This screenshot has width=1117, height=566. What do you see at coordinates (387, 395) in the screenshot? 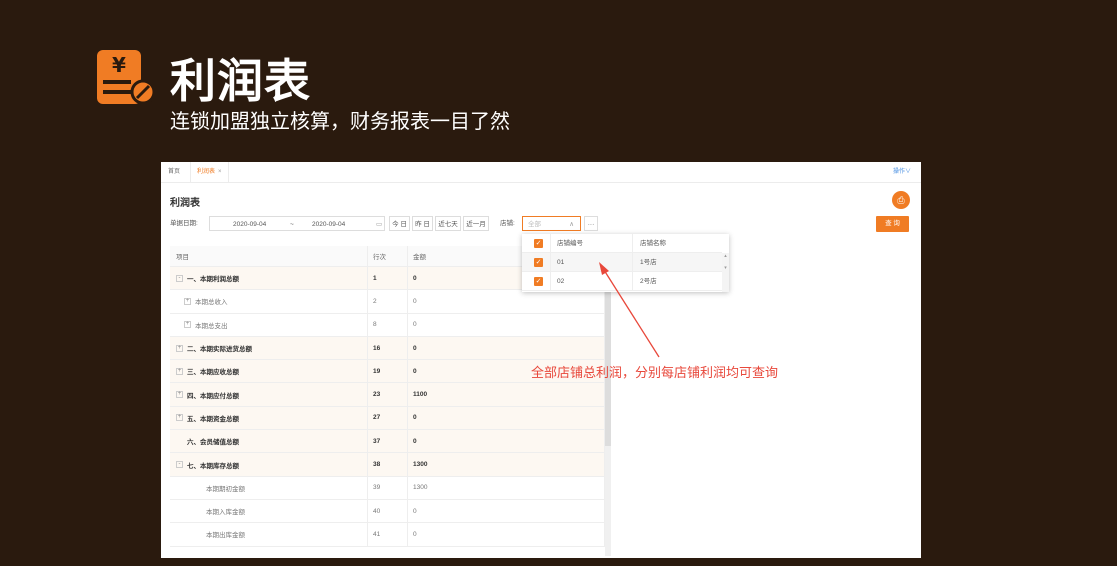
I see `table-row: + 四、本期应付总额 23 1100` at bounding box center [387, 395].